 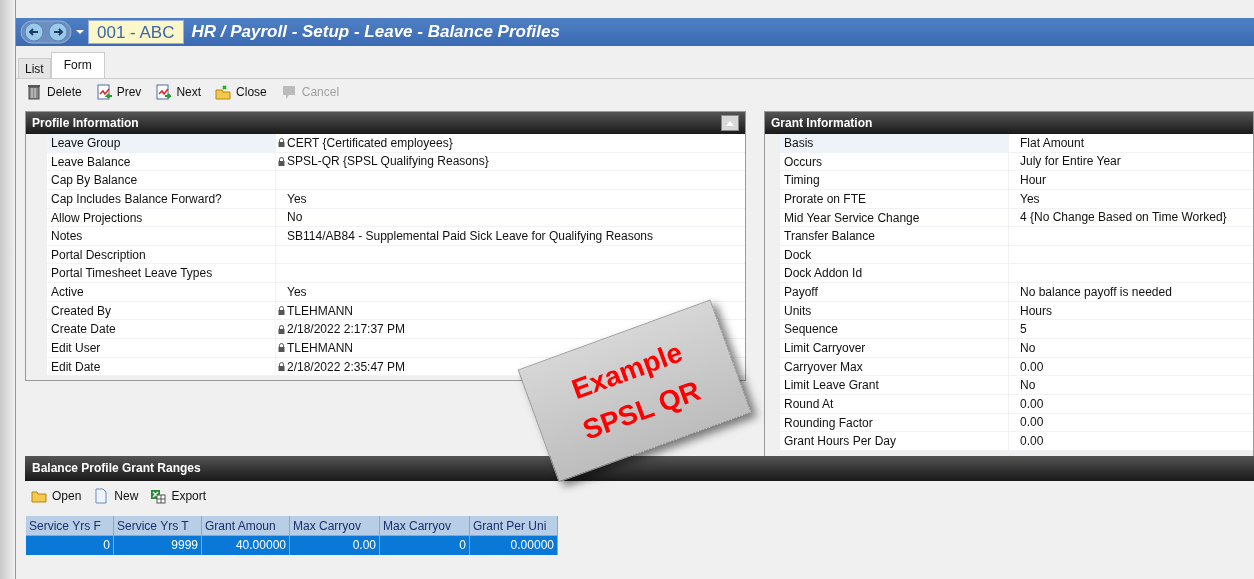 I want to click on field-label: Leave Balance, so click(x=91, y=162).